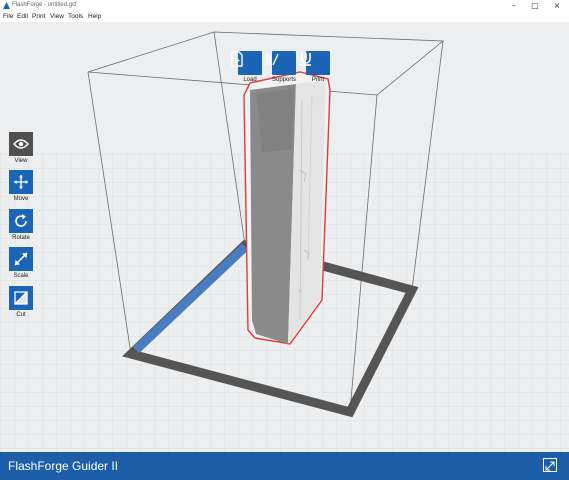 The height and width of the screenshot is (480, 569). What do you see at coordinates (21, 315) in the screenshot?
I see `tool-cut-label: Cut` at bounding box center [21, 315].